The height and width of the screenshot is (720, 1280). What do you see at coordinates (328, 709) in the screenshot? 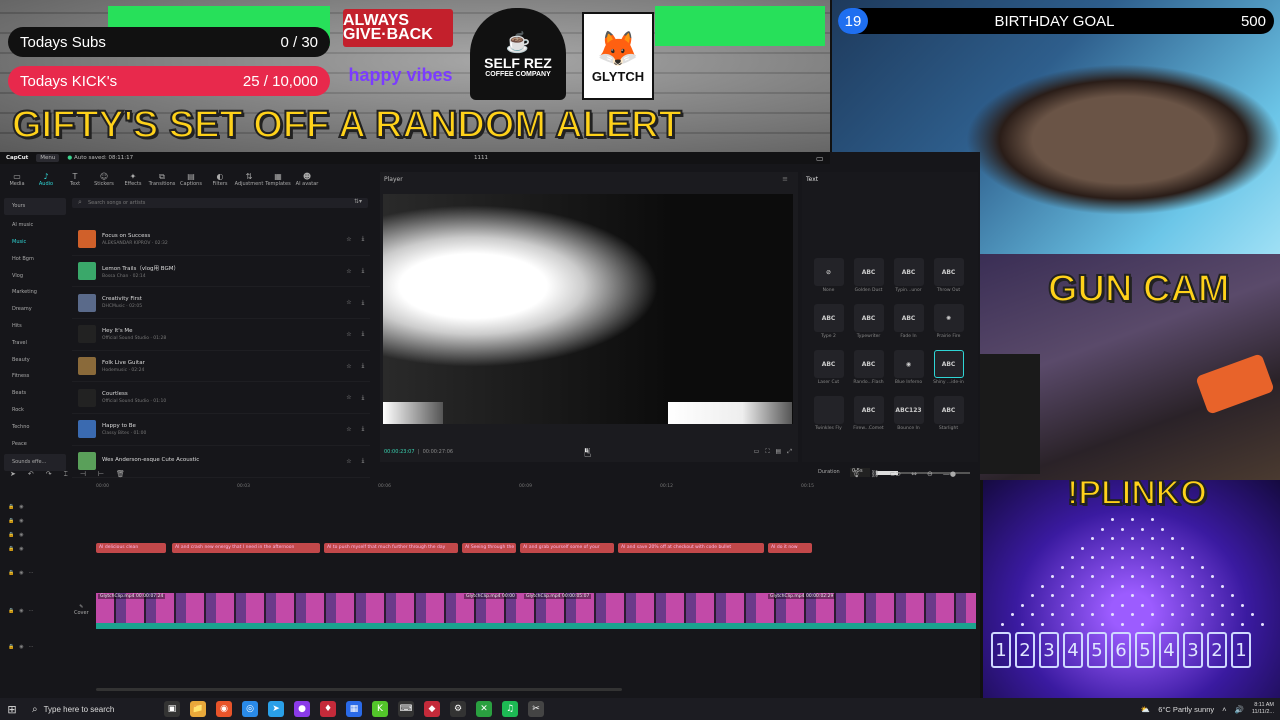
I see `red-app-icon: ♦` at bounding box center [328, 709].